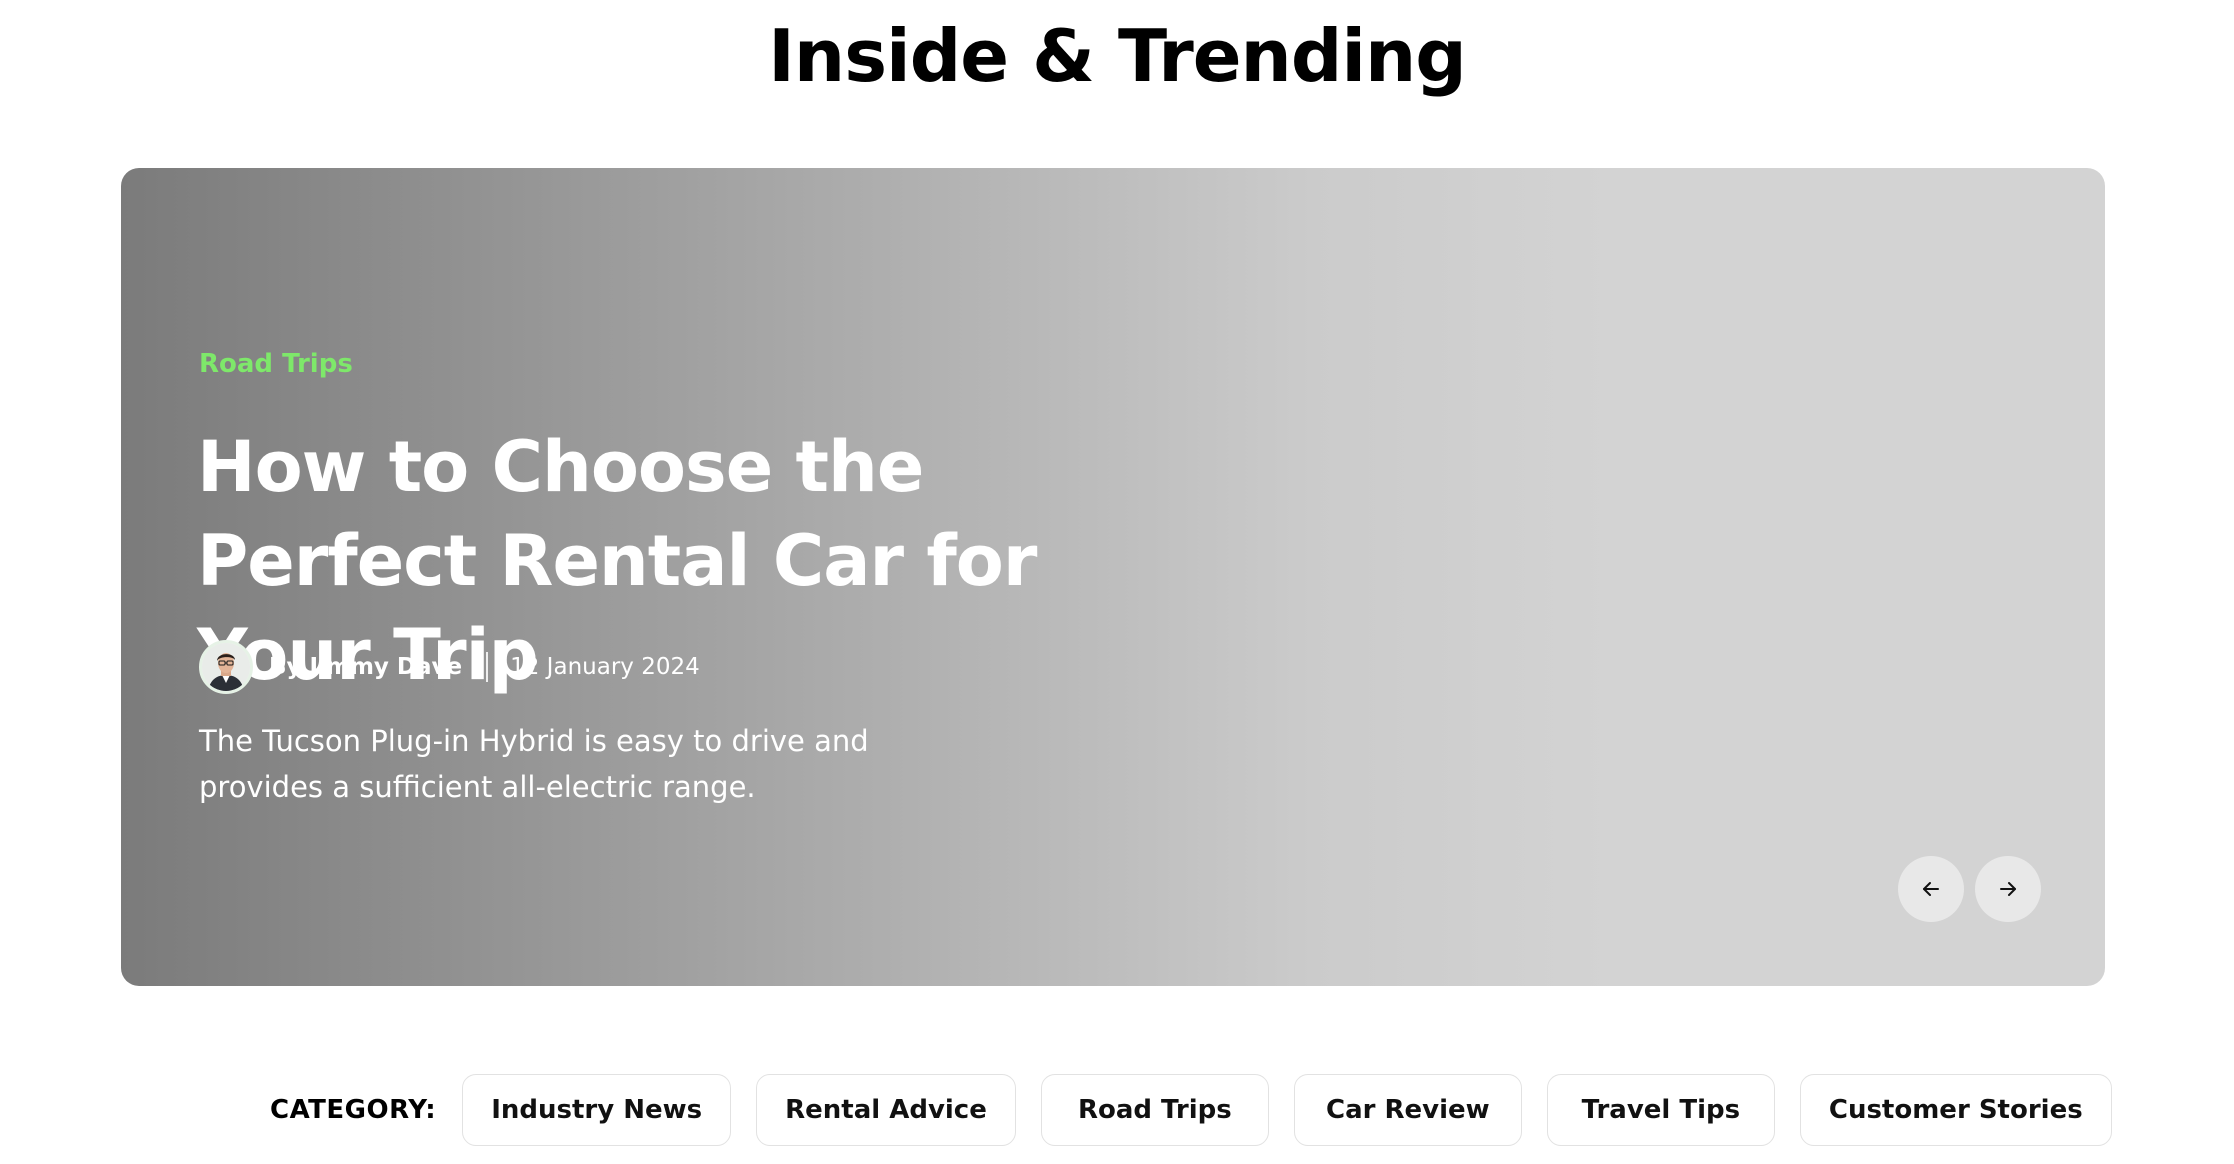 This screenshot has width=2234, height=1164. Describe the element at coordinates (1407, 1110) in the screenshot. I see `category-chip-car-review: Car Review` at that location.